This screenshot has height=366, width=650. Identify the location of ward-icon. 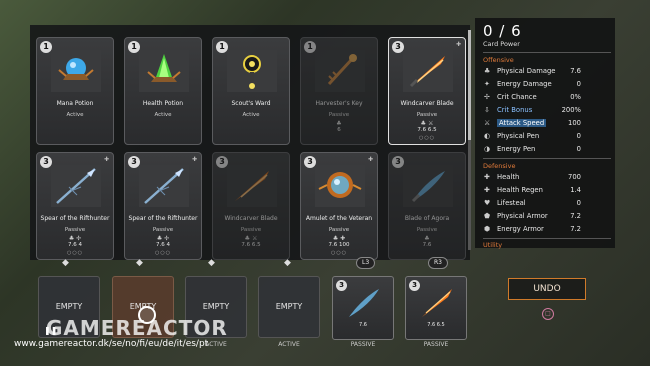
(252, 71).